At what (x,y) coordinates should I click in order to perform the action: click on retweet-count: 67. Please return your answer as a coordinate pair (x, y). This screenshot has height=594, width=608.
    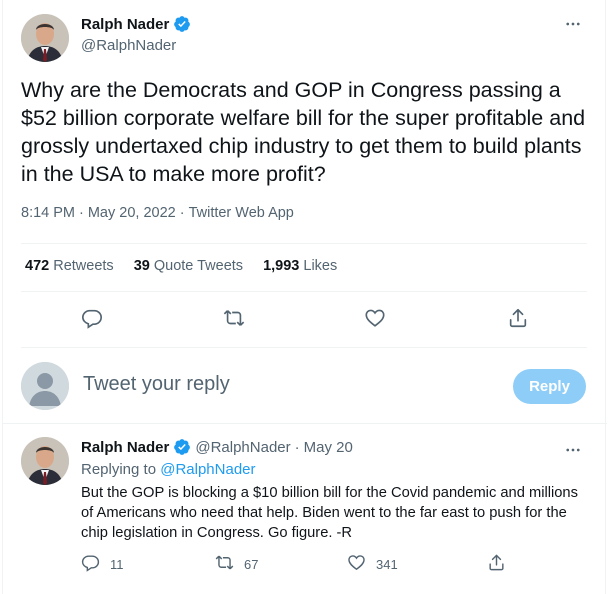
    Looking at the image, I should click on (251, 564).